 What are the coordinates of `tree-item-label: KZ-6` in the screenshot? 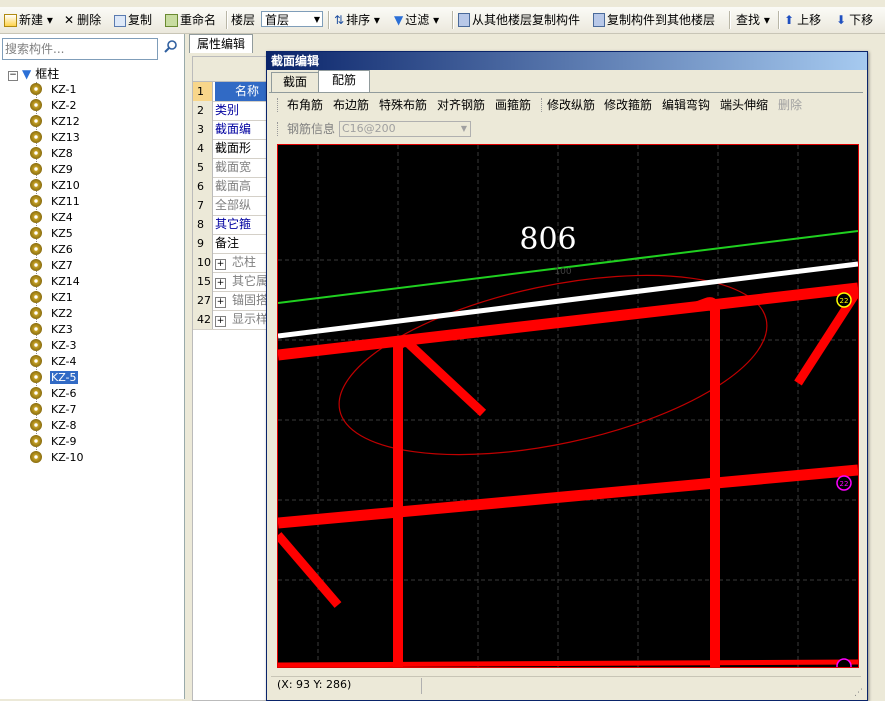 It's located at (64, 393).